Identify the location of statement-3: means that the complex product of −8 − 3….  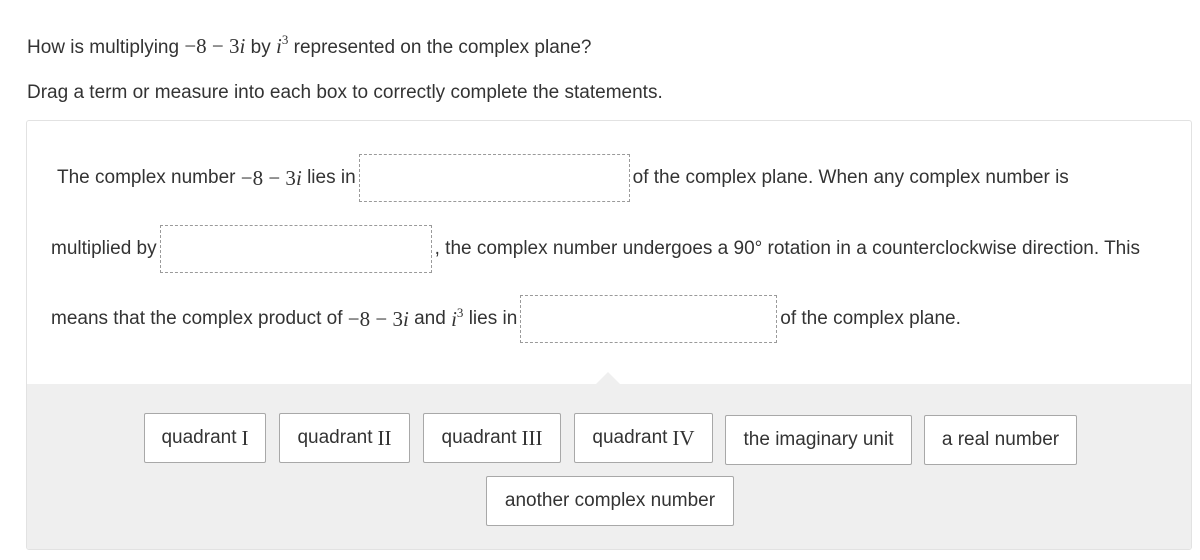
(506, 319).